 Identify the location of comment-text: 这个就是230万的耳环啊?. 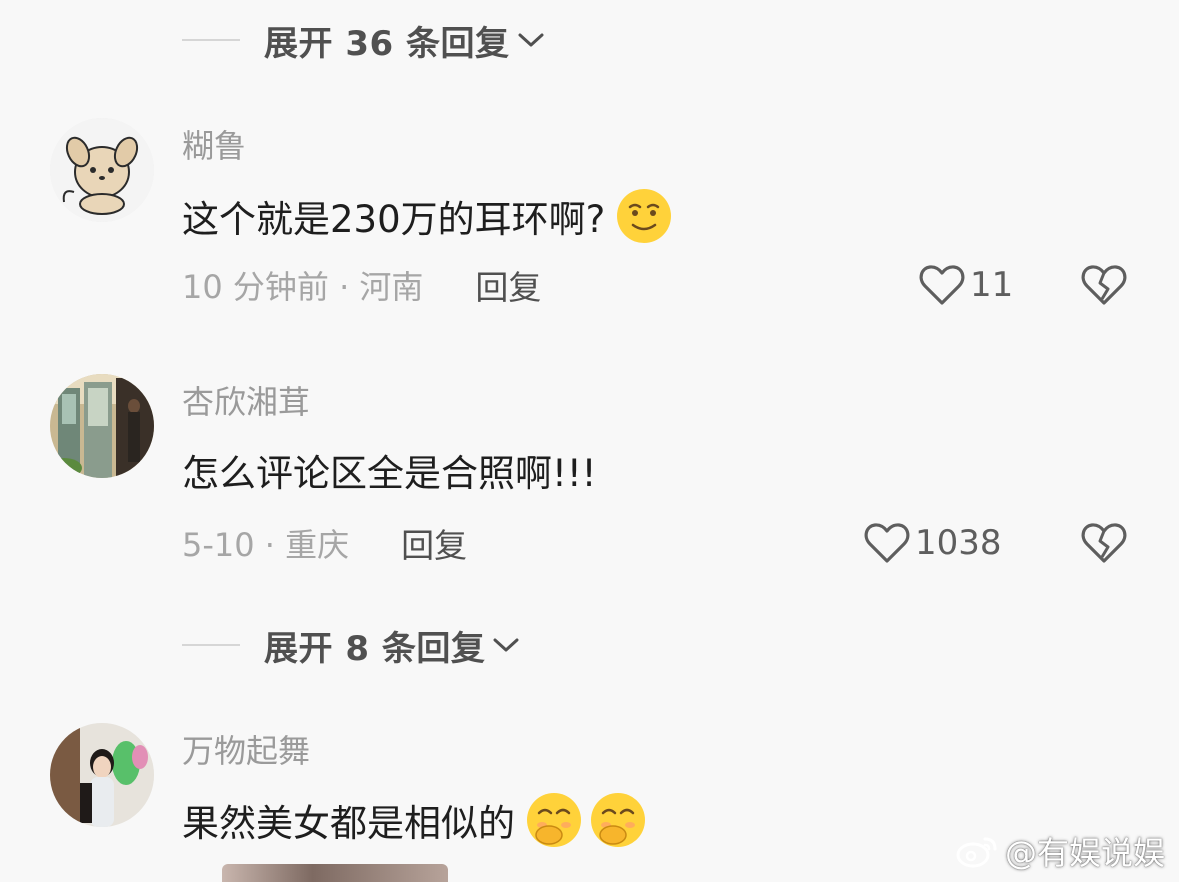
(394, 219).